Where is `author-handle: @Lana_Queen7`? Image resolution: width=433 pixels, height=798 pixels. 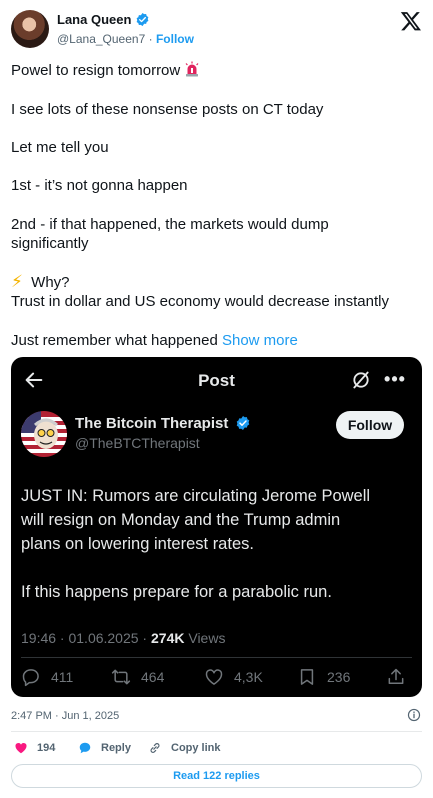
author-handle: @Lana_Queen7 is located at coordinates (101, 39).